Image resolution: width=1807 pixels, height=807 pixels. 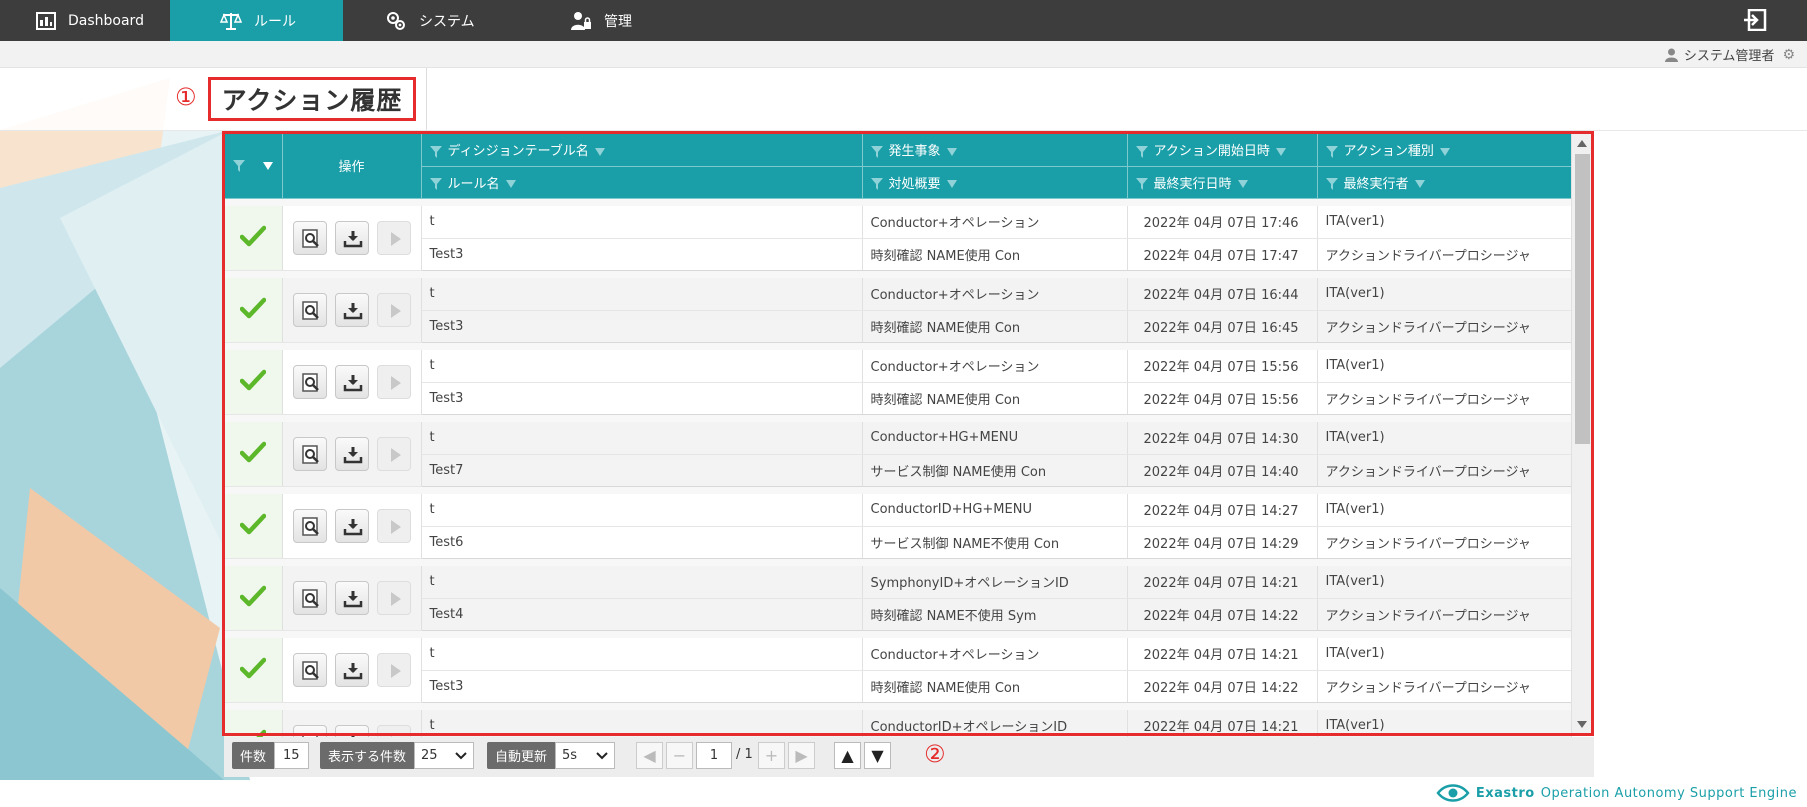 I want to click on scroll-top-button: ▲, so click(x=847, y=755).